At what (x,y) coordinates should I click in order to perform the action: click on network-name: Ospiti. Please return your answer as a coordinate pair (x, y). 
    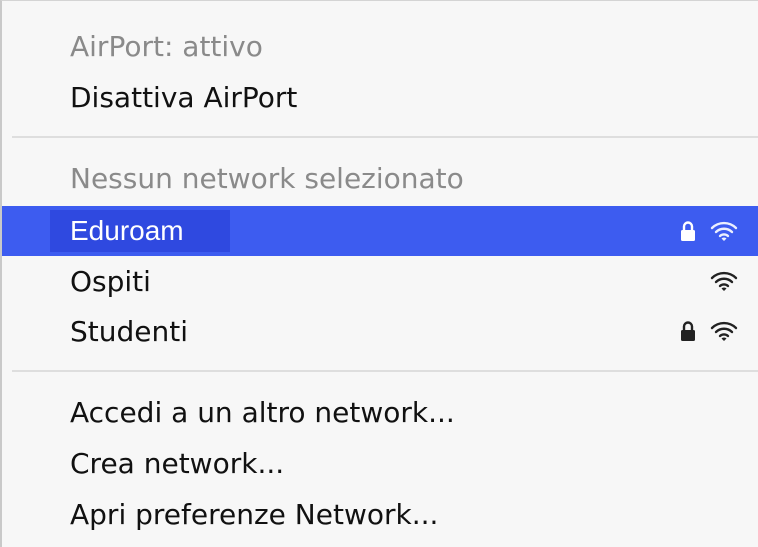
    Looking at the image, I should click on (110, 281).